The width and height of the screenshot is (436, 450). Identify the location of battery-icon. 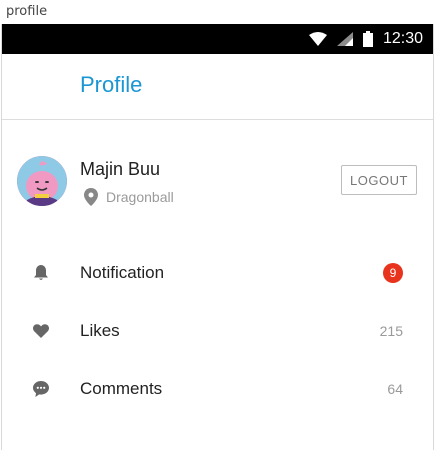
(367, 39).